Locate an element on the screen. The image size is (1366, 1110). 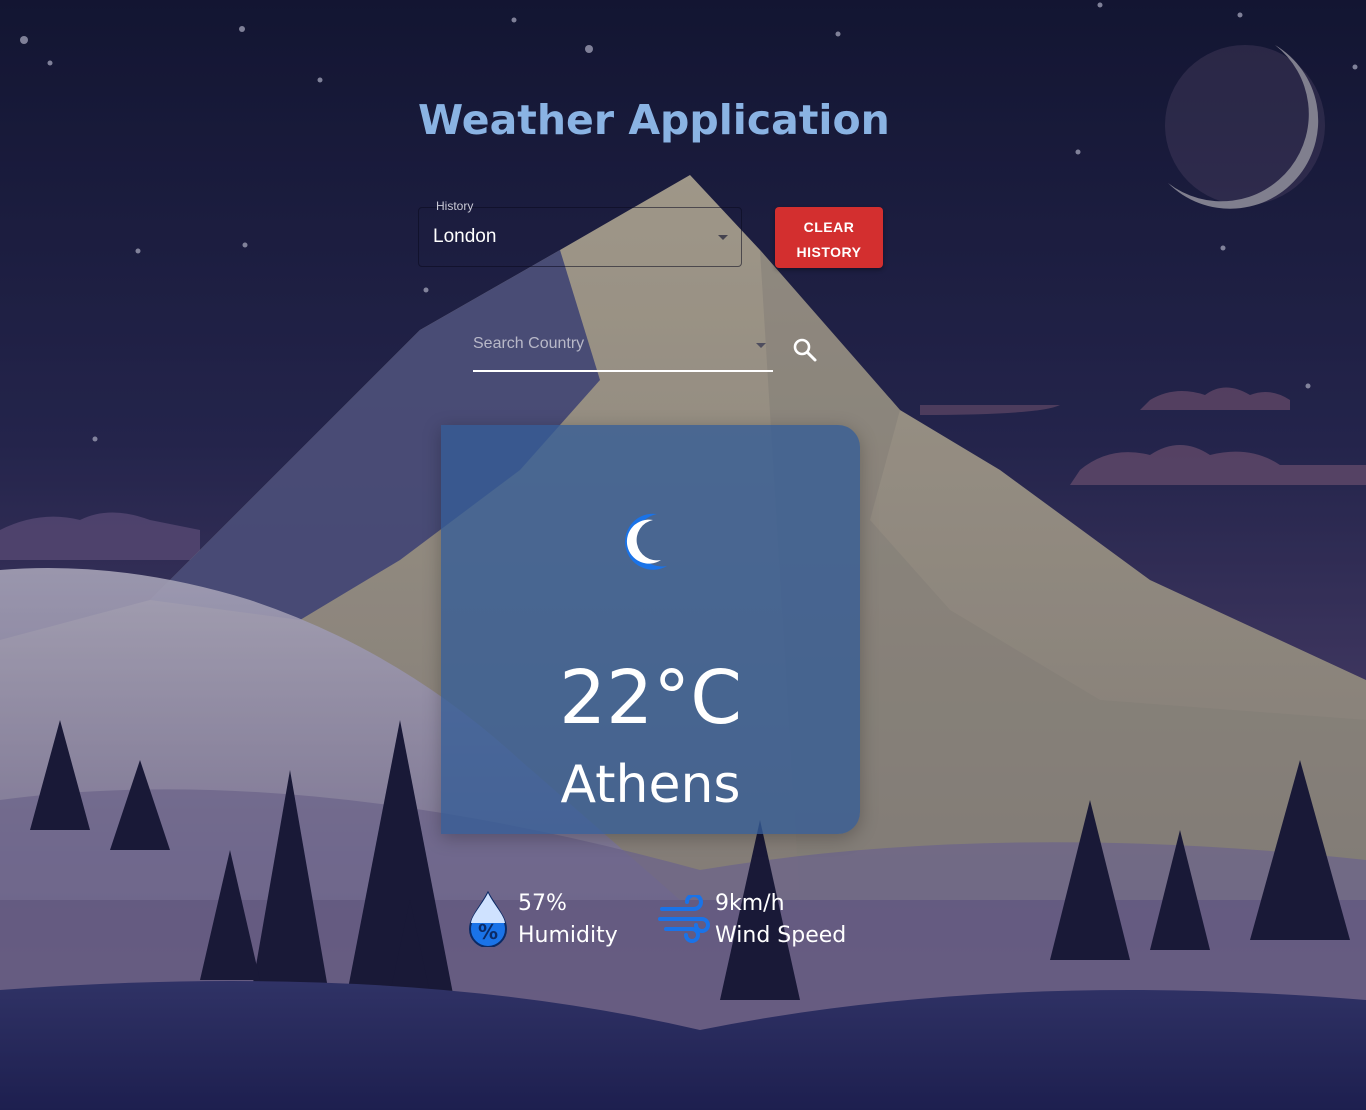
search-dropdown-arrow-icon is located at coordinates (761, 345).